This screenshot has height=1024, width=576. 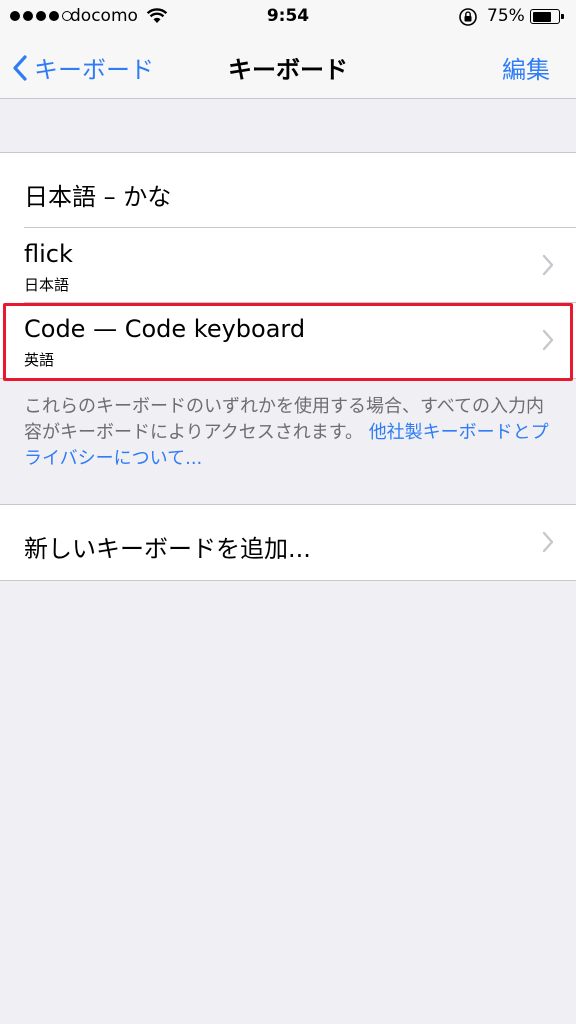 What do you see at coordinates (547, 16) in the screenshot?
I see `battery-icon` at bounding box center [547, 16].